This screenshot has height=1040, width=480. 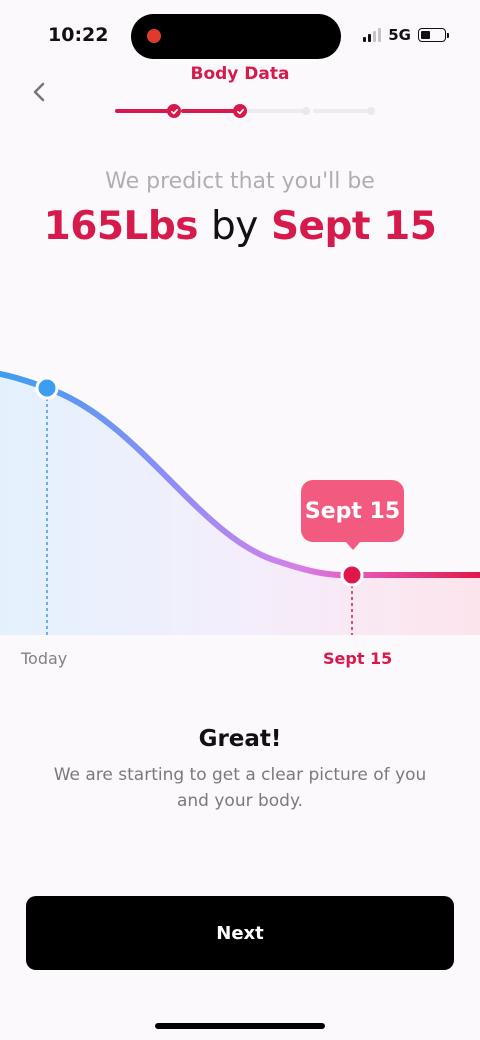 What do you see at coordinates (39, 92) in the screenshot?
I see `chevron-left-icon` at bounding box center [39, 92].